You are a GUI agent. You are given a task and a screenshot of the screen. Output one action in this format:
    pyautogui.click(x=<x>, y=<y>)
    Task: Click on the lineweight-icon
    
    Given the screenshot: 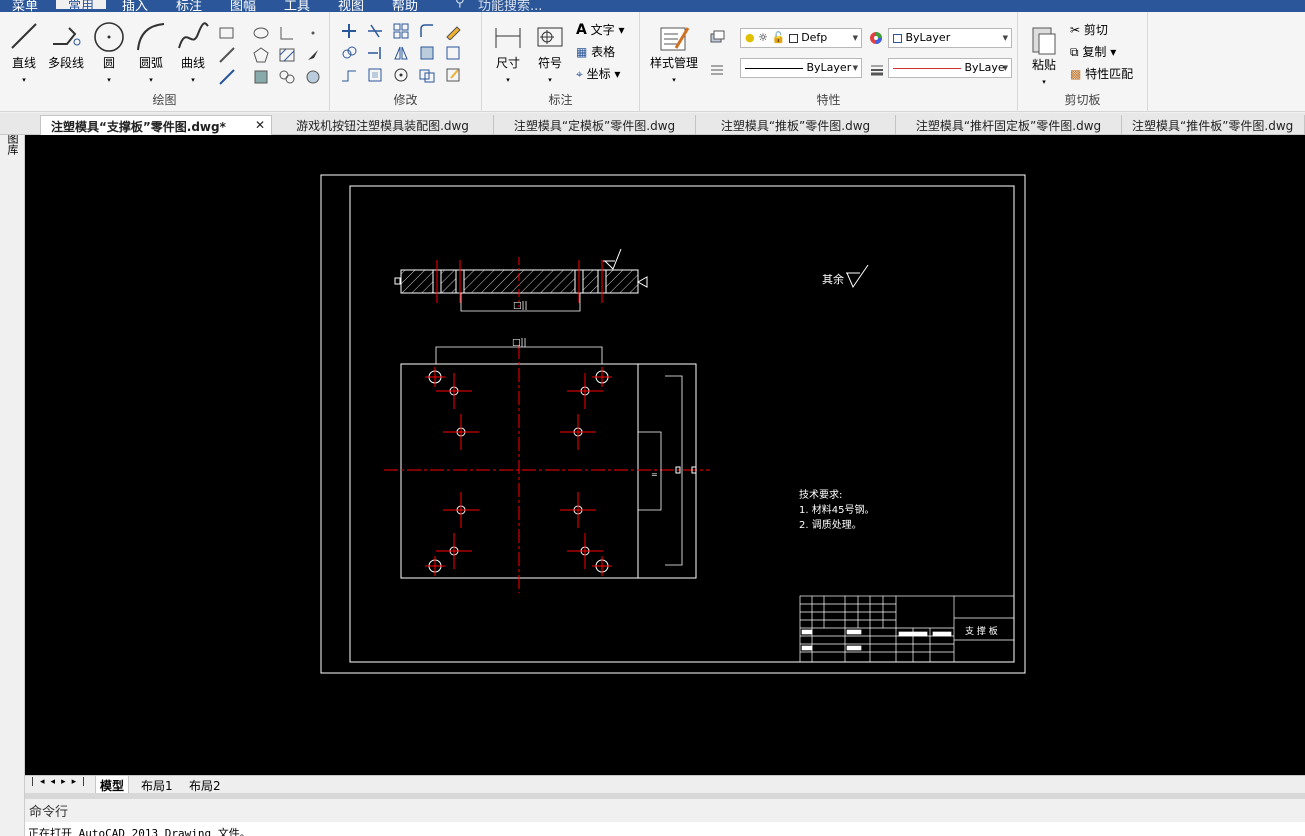 What is the action you would take?
    pyautogui.click(x=877, y=69)
    